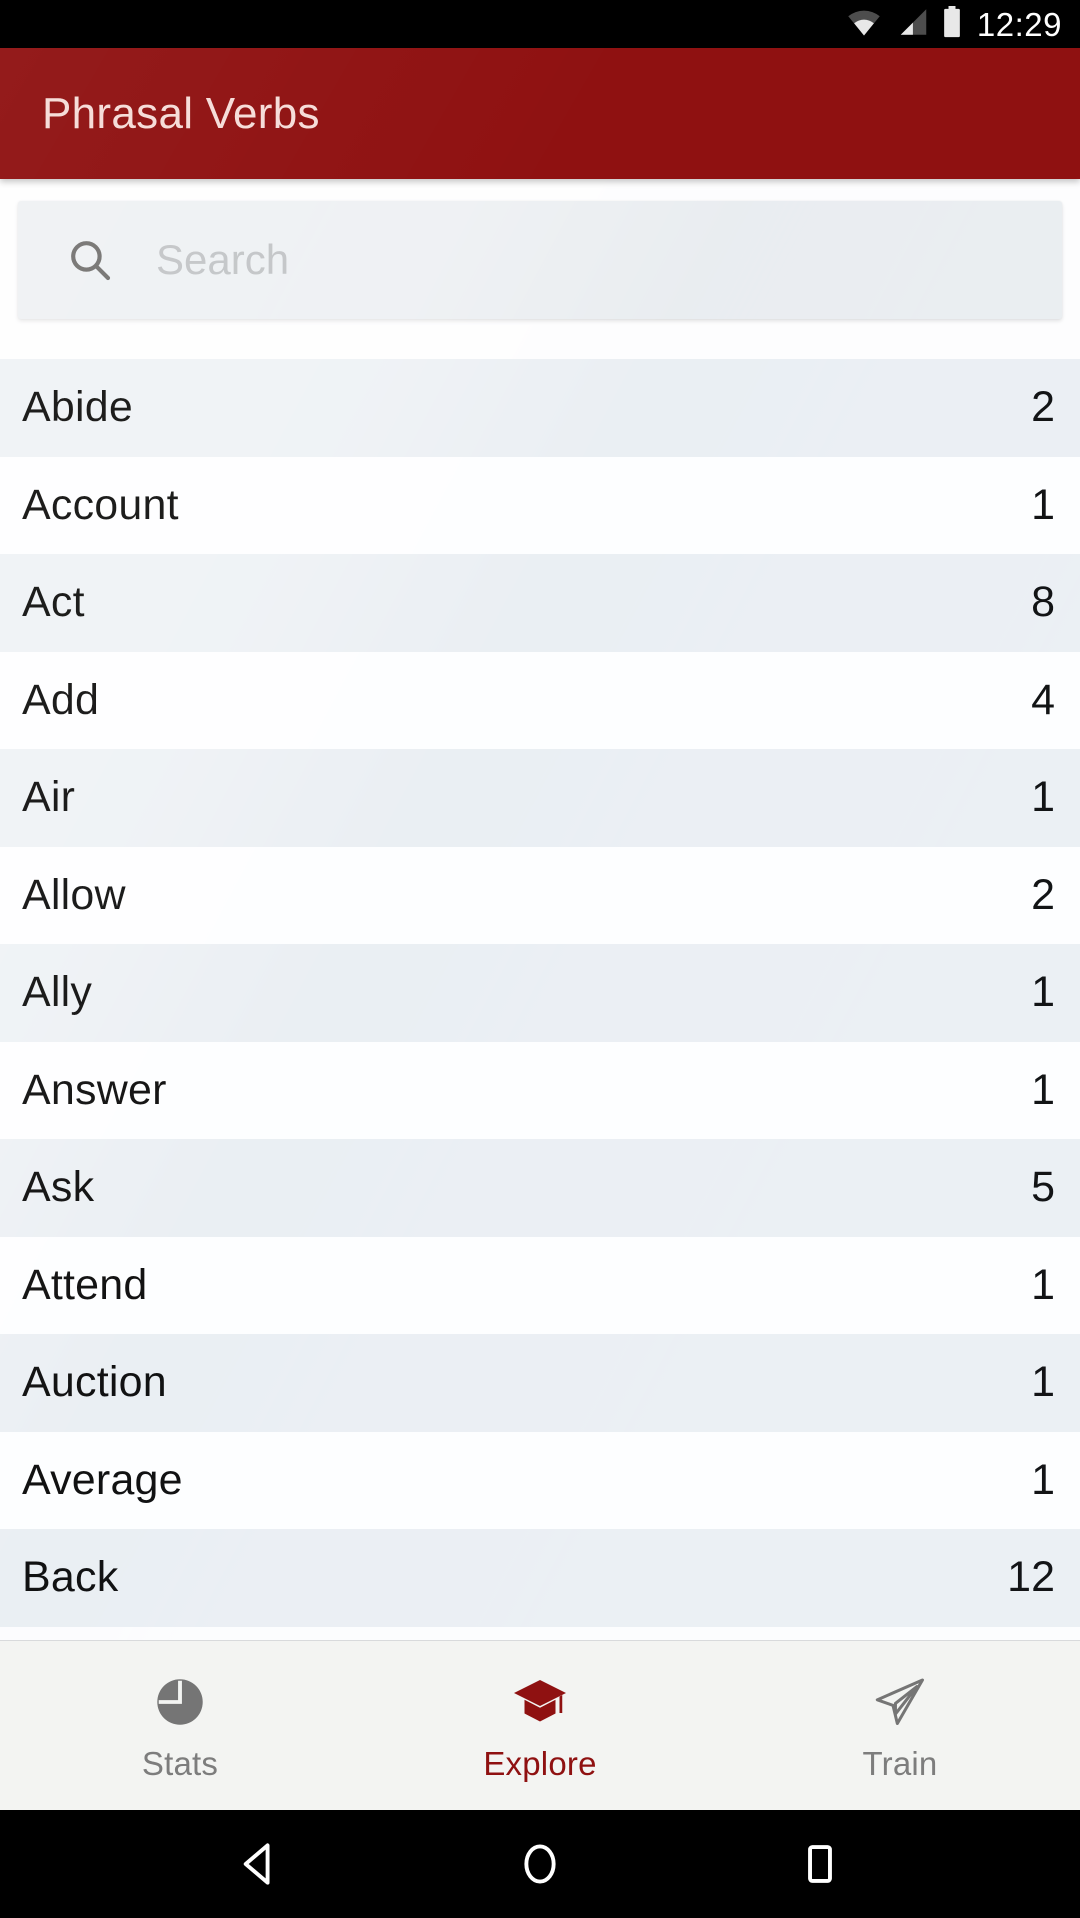 The image size is (1080, 1918). I want to click on list-item: Attend 1, so click(540, 1285).